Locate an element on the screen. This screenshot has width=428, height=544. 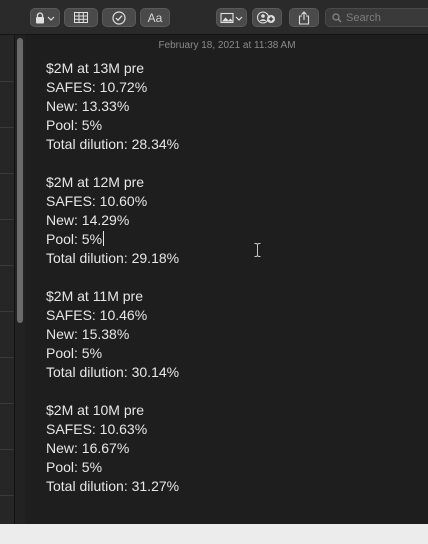
new-line: New: 14.29% is located at coordinates (88, 220).